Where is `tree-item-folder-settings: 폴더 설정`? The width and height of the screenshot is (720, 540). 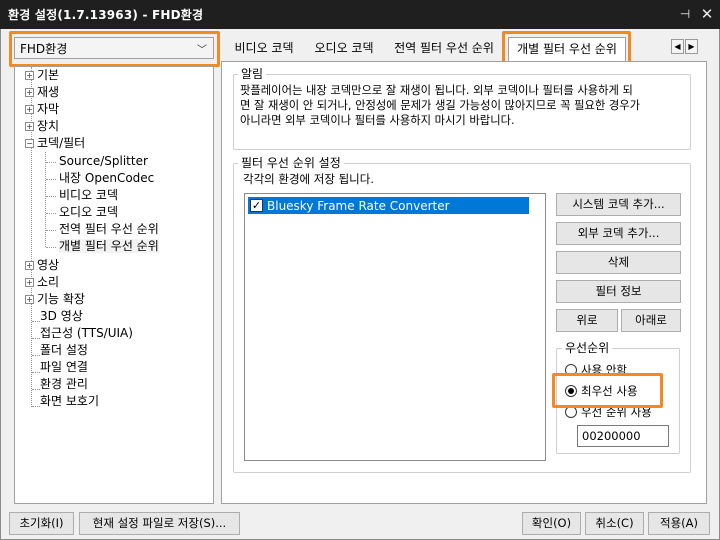 tree-item-folder-settings: 폴더 설정 is located at coordinates (64, 350).